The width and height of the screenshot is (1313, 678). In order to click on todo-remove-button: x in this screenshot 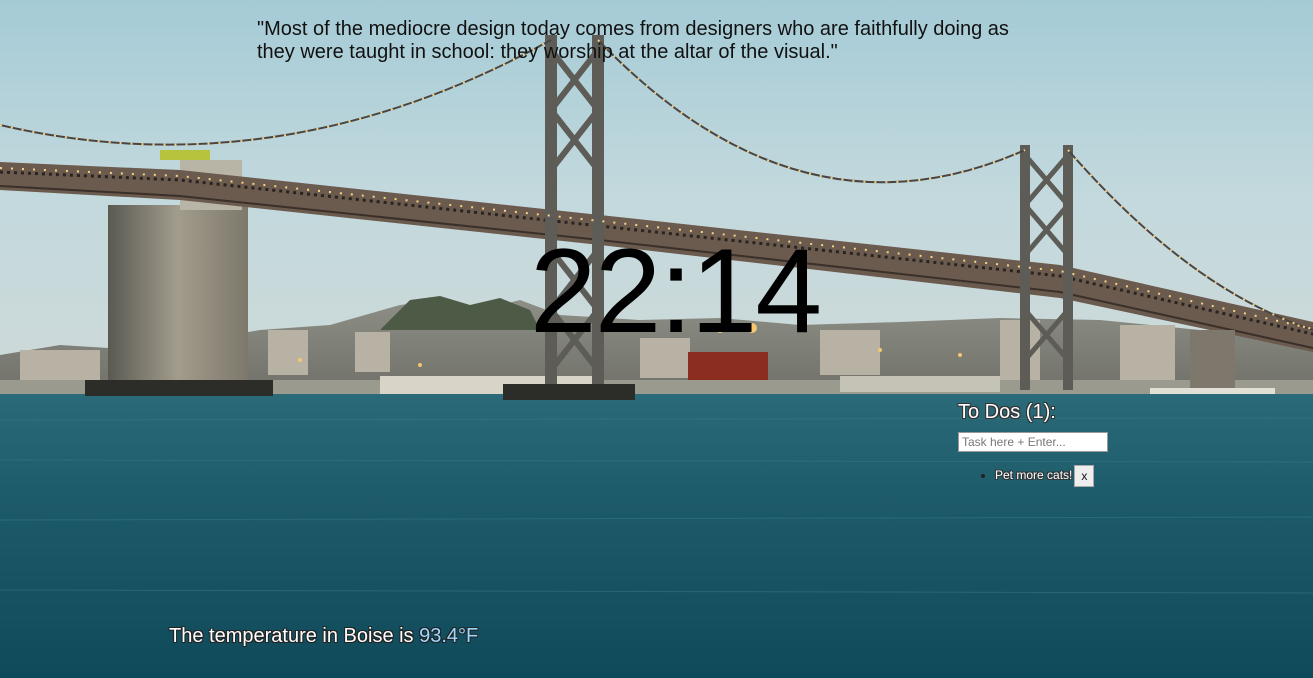, I will do `click(1084, 475)`.